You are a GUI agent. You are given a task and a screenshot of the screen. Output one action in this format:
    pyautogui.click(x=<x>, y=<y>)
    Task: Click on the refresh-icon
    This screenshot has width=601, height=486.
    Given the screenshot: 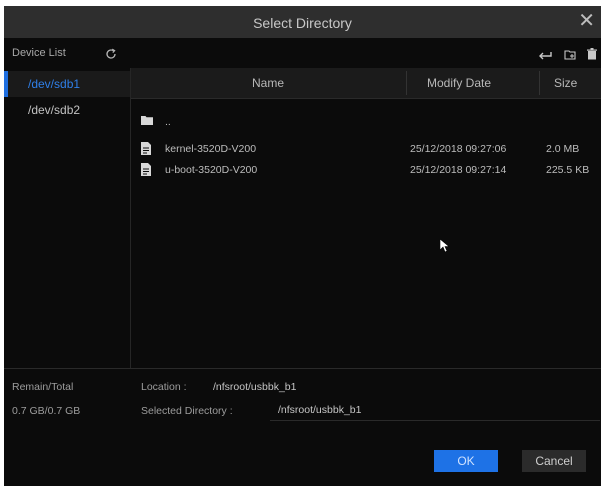 What is the action you would take?
    pyautogui.click(x=111, y=53)
    